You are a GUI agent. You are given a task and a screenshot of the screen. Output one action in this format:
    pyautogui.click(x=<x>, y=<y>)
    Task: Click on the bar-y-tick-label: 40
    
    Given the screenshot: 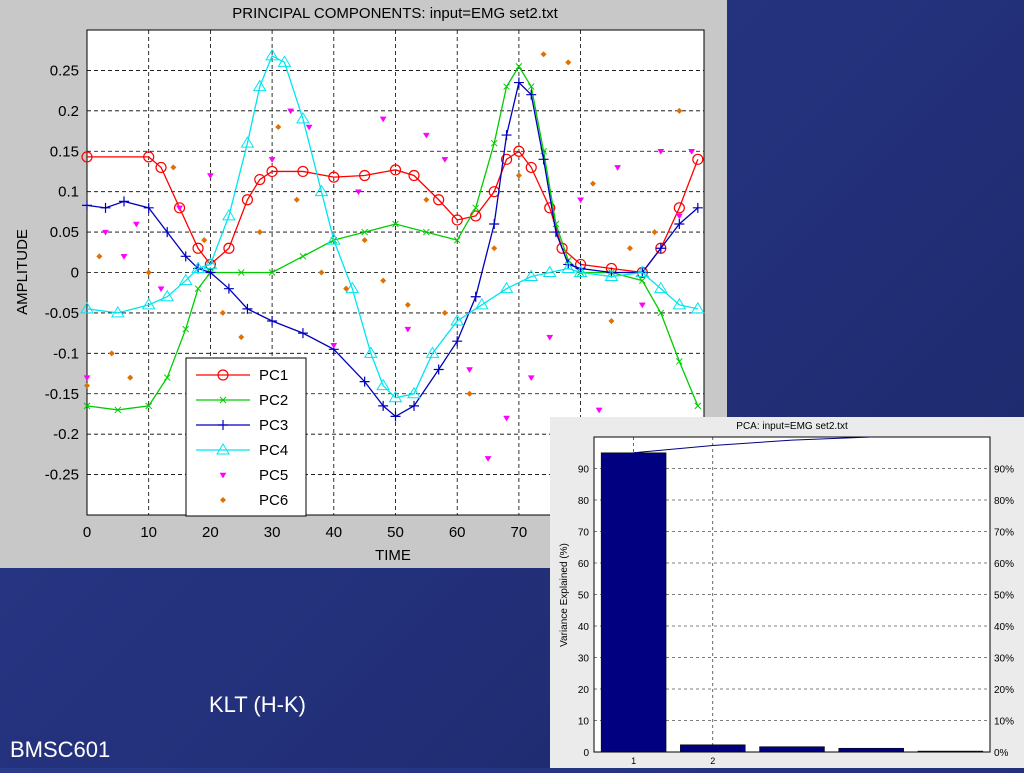 What is the action you would take?
    pyautogui.click(x=584, y=627)
    